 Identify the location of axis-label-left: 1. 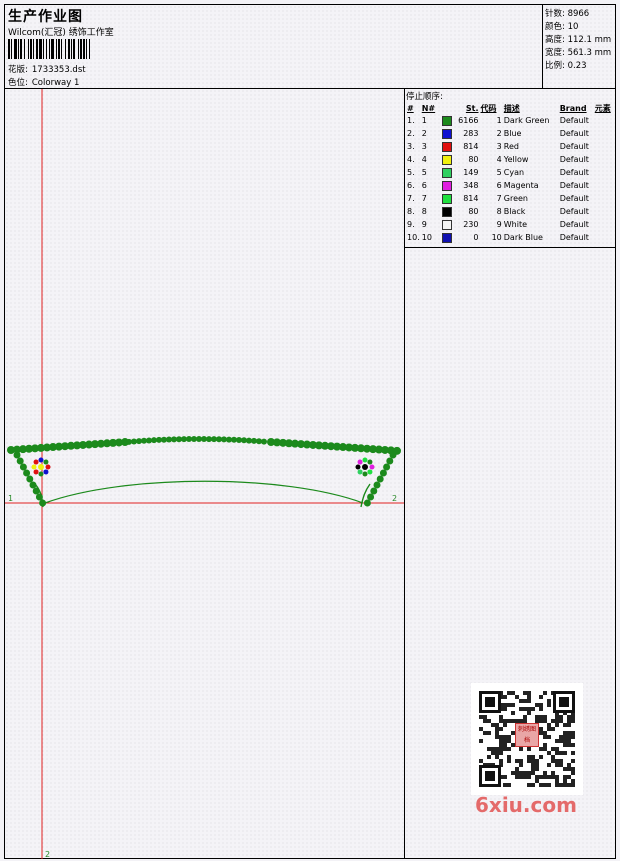
(10, 498).